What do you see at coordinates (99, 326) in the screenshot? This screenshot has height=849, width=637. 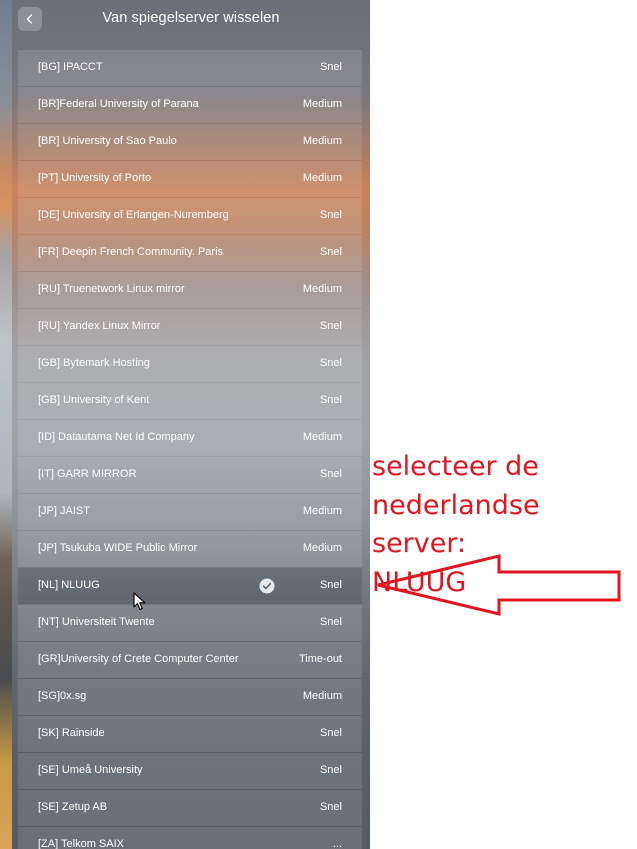 I see `mirror-name: [RU] Yandex Linux Mirror` at bounding box center [99, 326].